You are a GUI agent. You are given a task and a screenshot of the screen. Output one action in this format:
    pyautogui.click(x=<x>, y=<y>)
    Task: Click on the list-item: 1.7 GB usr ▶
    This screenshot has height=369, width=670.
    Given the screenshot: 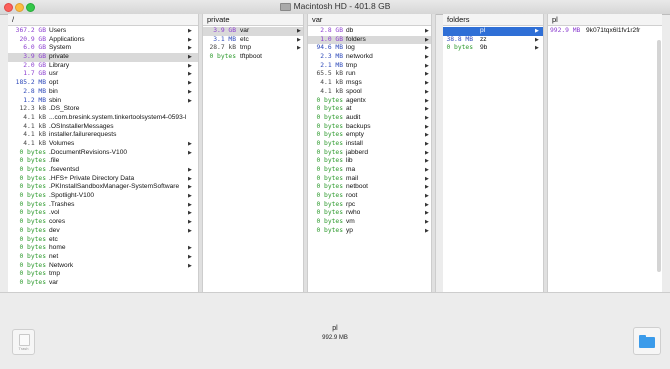 What is the action you would take?
    pyautogui.click(x=104, y=74)
    